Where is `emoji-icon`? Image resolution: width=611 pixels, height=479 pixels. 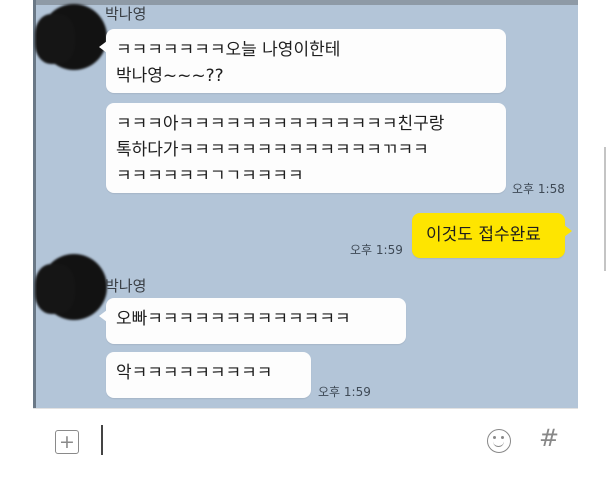 emoji-icon is located at coordinates (499, 441).